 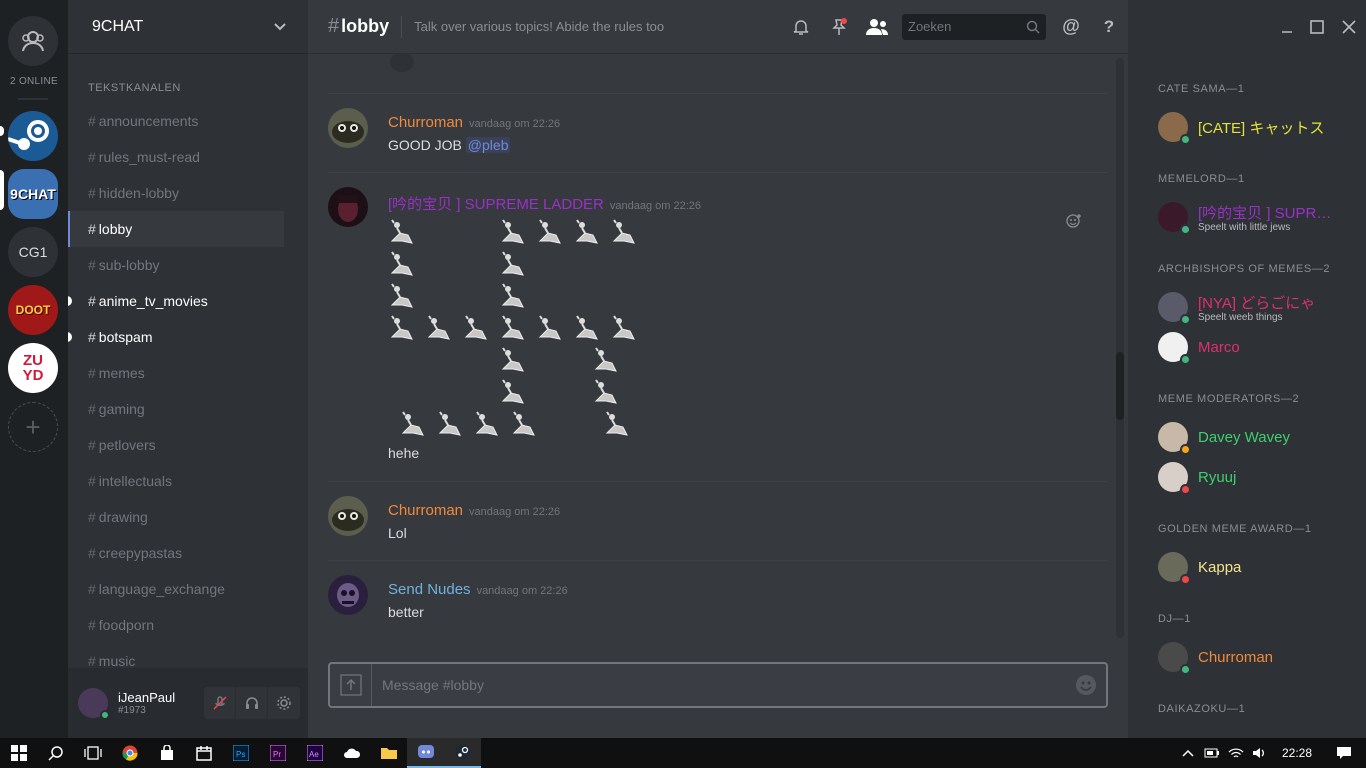 What do you see at coordinates (33, 194) in the screenshot?
I see `server-9chat: 9CHAT` at bounding box center [33, 194].